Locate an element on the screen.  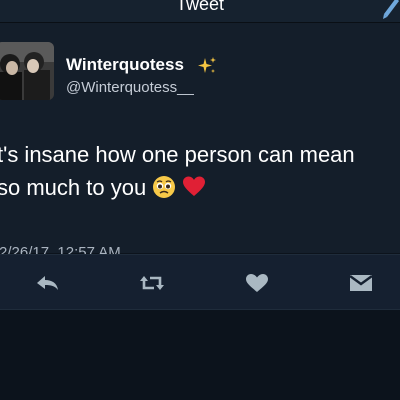
red-heart-icon is located at coordinates (194, 191).